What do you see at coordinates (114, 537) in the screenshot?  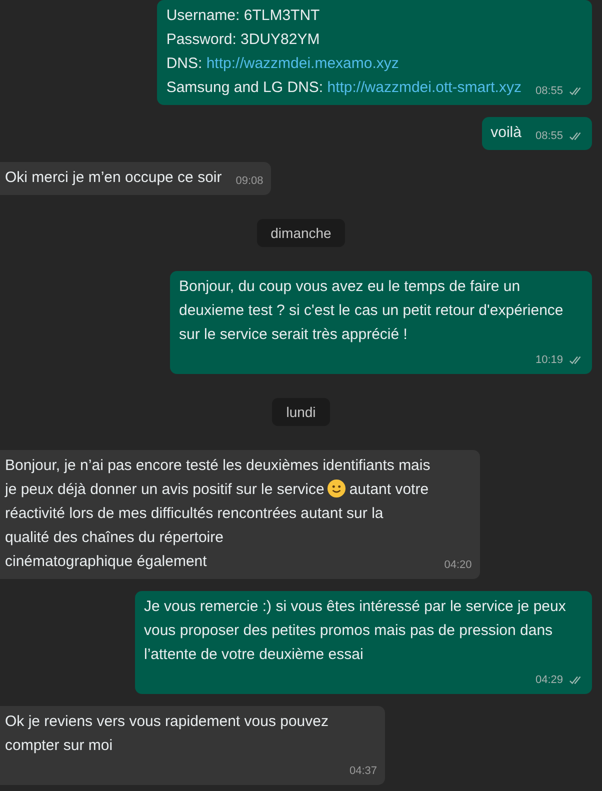 I see `message-text: qualité des chaînes du répertoire` at bounding box center [114, 537].